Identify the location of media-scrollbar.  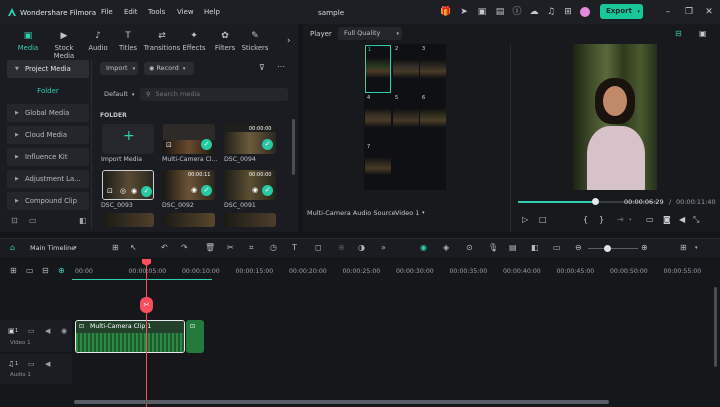
(293, 147).